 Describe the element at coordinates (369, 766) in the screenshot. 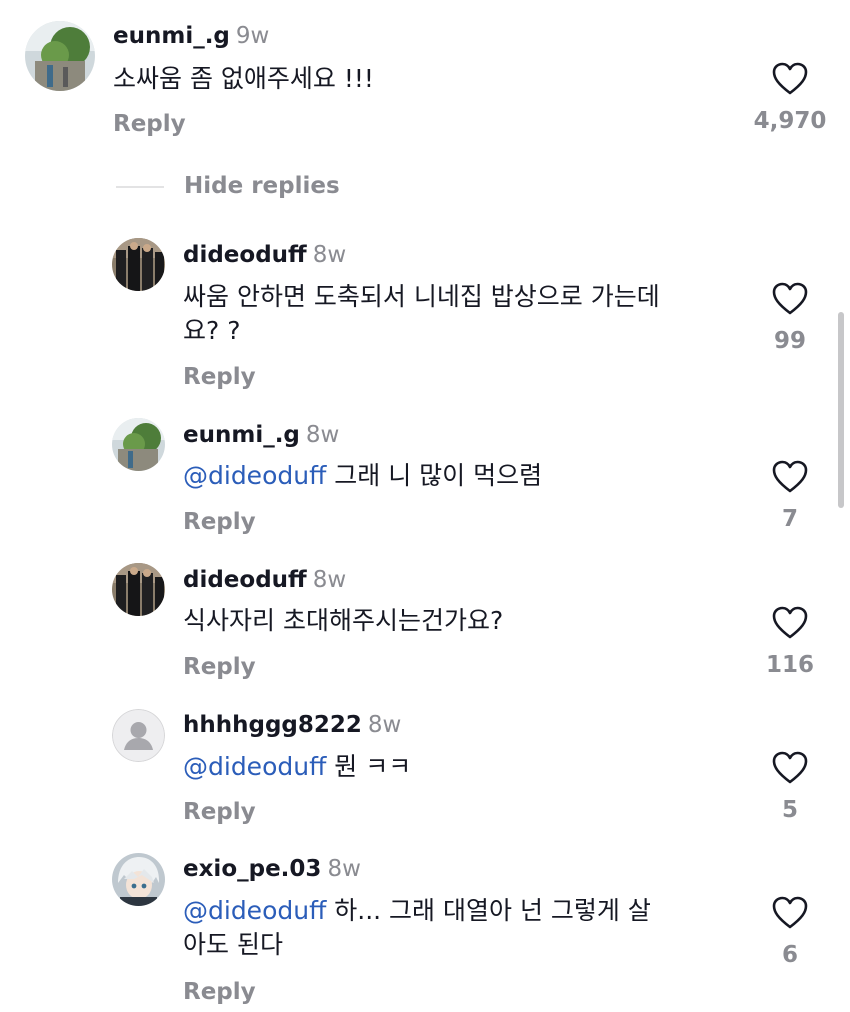

I see `comment-body: 뭔 ㅋㅋ` at that location.